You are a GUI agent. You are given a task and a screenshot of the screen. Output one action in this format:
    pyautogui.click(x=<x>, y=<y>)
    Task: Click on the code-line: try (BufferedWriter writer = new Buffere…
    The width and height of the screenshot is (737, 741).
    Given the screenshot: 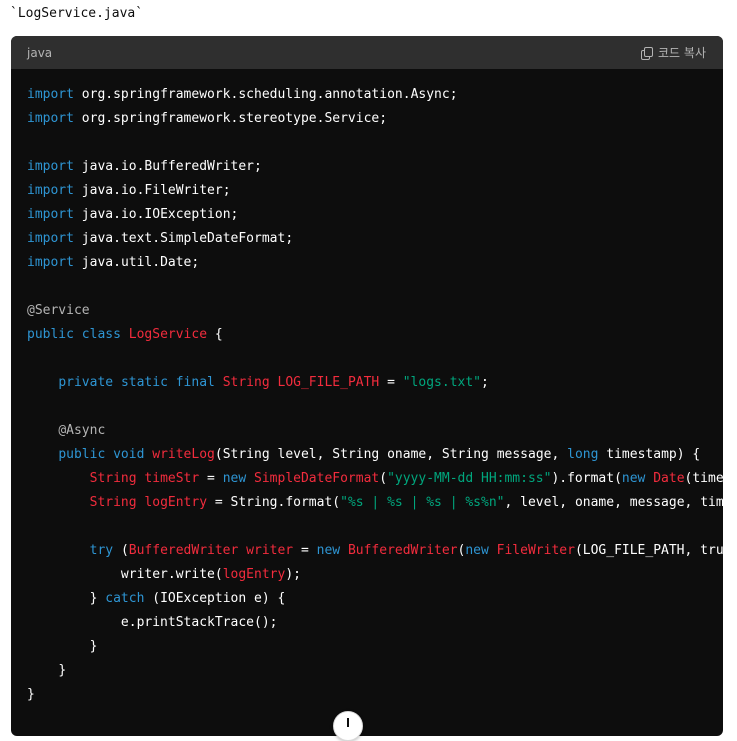 What is the action you would take?
    pyautogui.click(x=406, y=550)
    